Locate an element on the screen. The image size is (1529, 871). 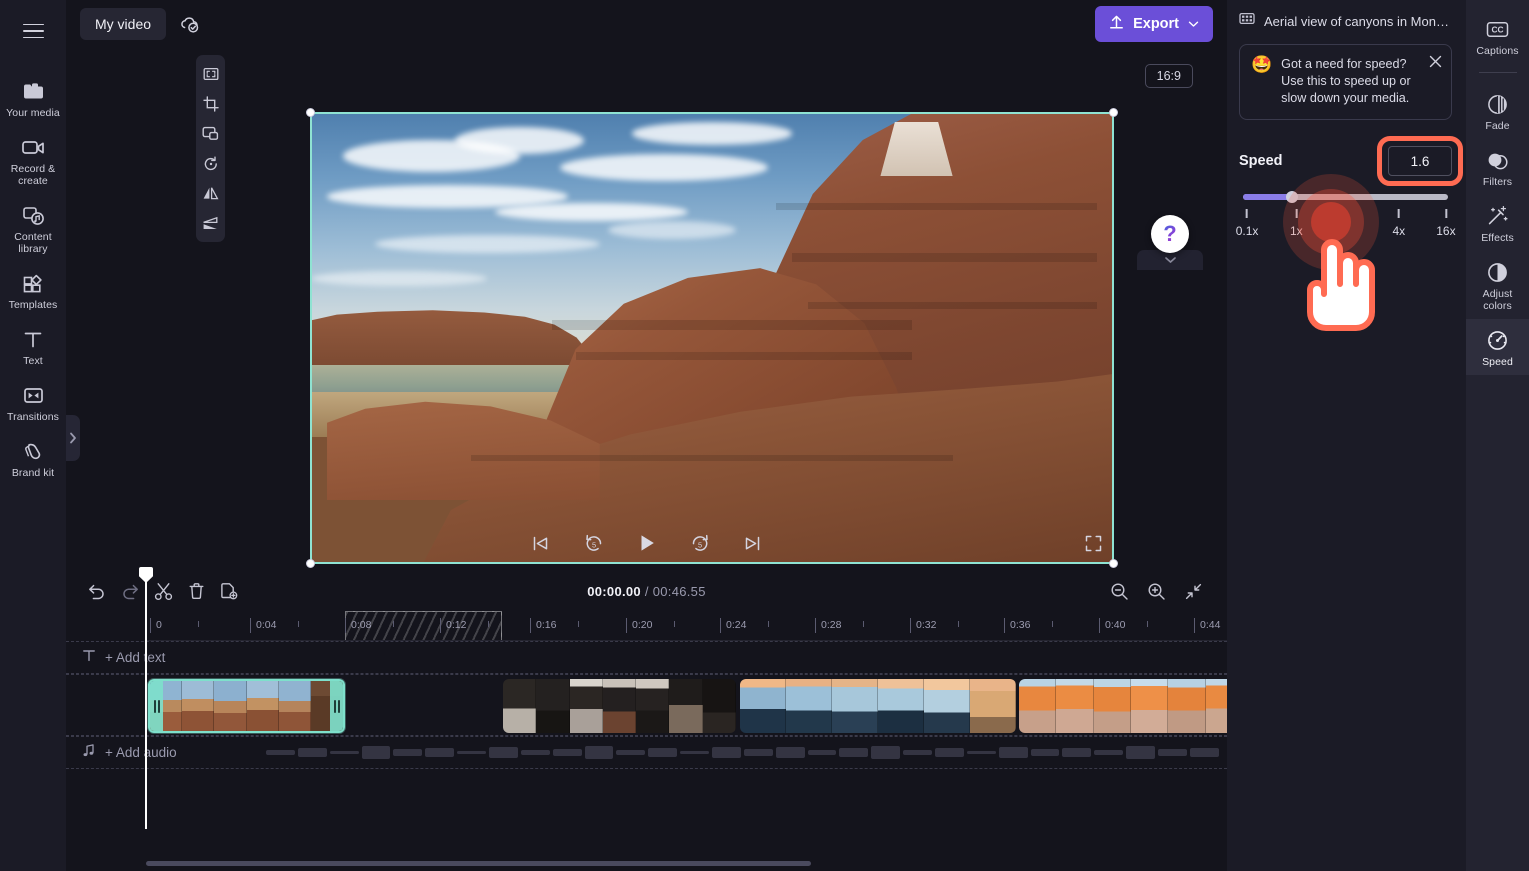
expand-panel-chevron-icon is located at coordinates (73, 438).